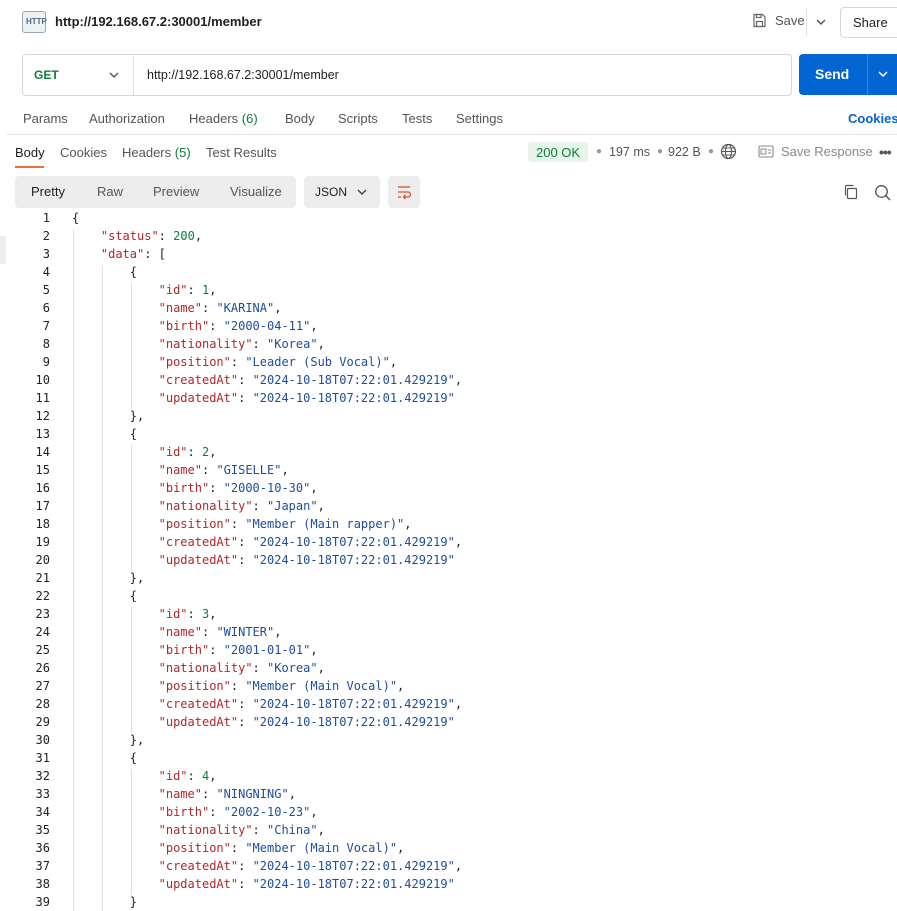 The width and height of the screenshot is (897, 911). I want to click on json-line: 26 "nationality": "Korea",, so click(448, 670).